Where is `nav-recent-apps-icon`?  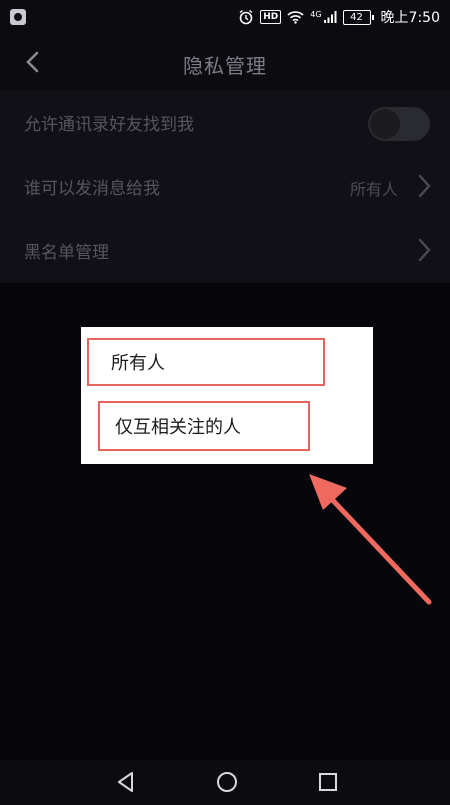
nav-recent-apps-icon is located at coordinates (328, 782).